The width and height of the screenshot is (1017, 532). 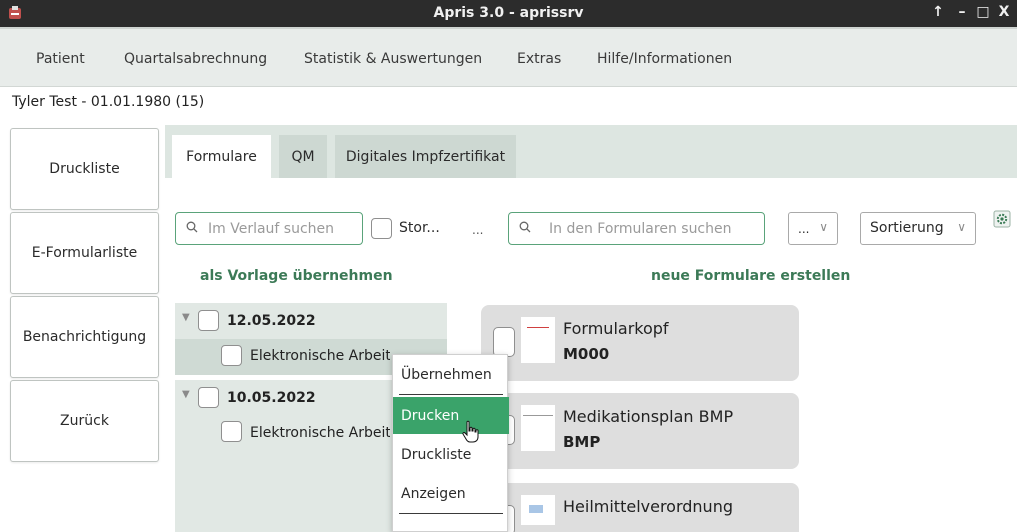 I want to click on form-card: Medikationsplan BMP BMP, so click(x=640, y=431).